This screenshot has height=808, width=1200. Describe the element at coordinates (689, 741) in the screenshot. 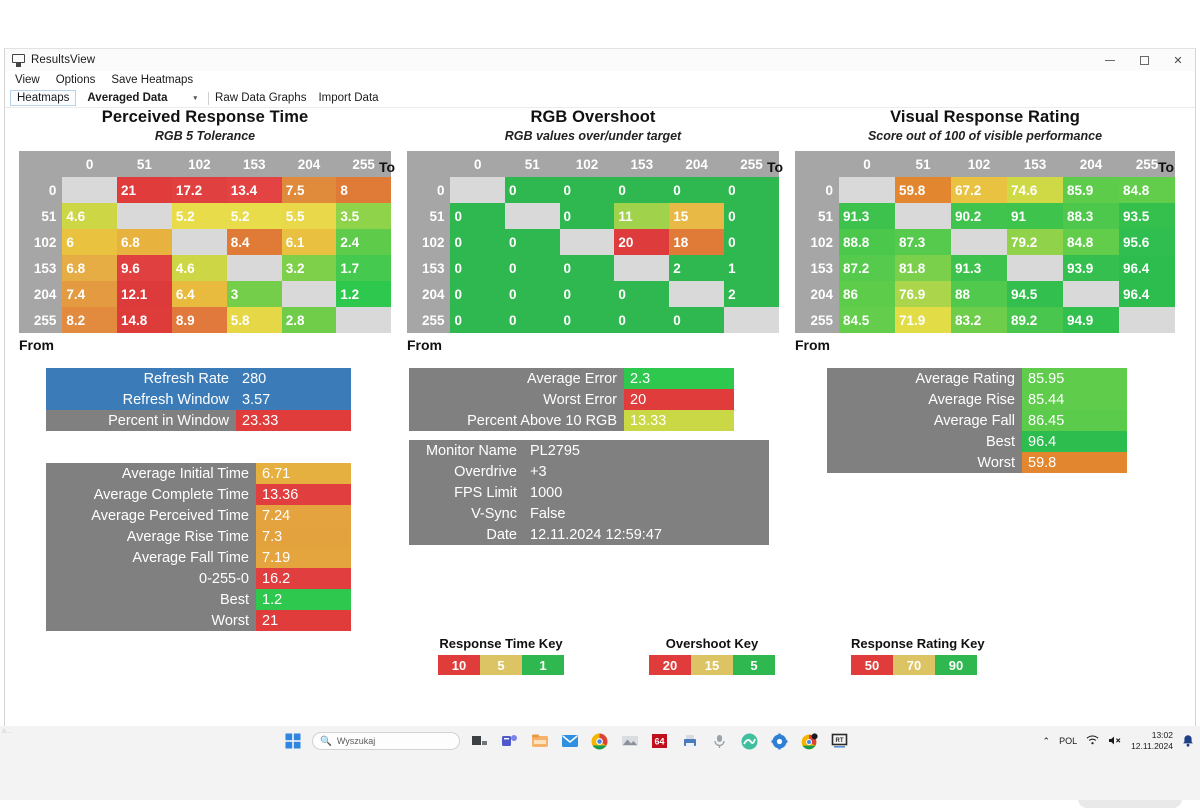

I see `printer-icon` at that location.